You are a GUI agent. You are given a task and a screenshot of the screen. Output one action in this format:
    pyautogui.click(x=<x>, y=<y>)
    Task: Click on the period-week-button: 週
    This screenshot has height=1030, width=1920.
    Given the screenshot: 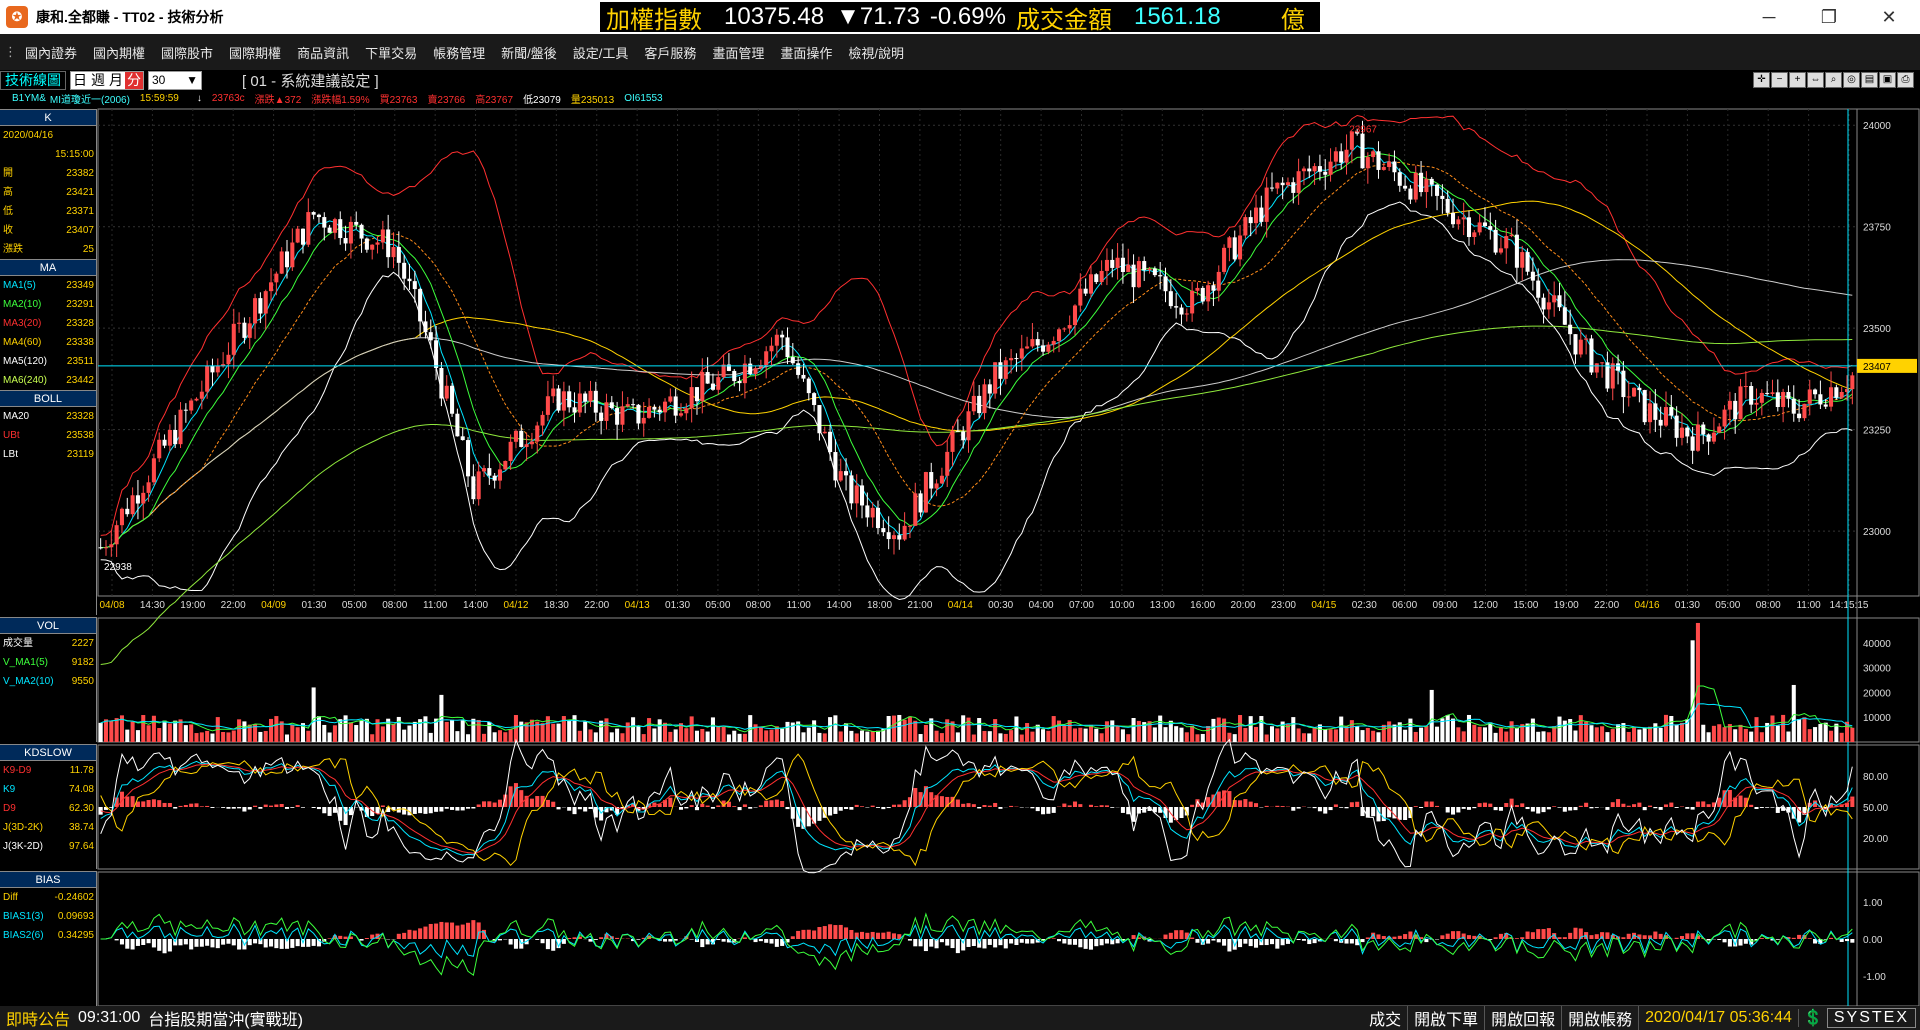 What is the action you would take?
    pyautogui.click(x=98, y=80)
    